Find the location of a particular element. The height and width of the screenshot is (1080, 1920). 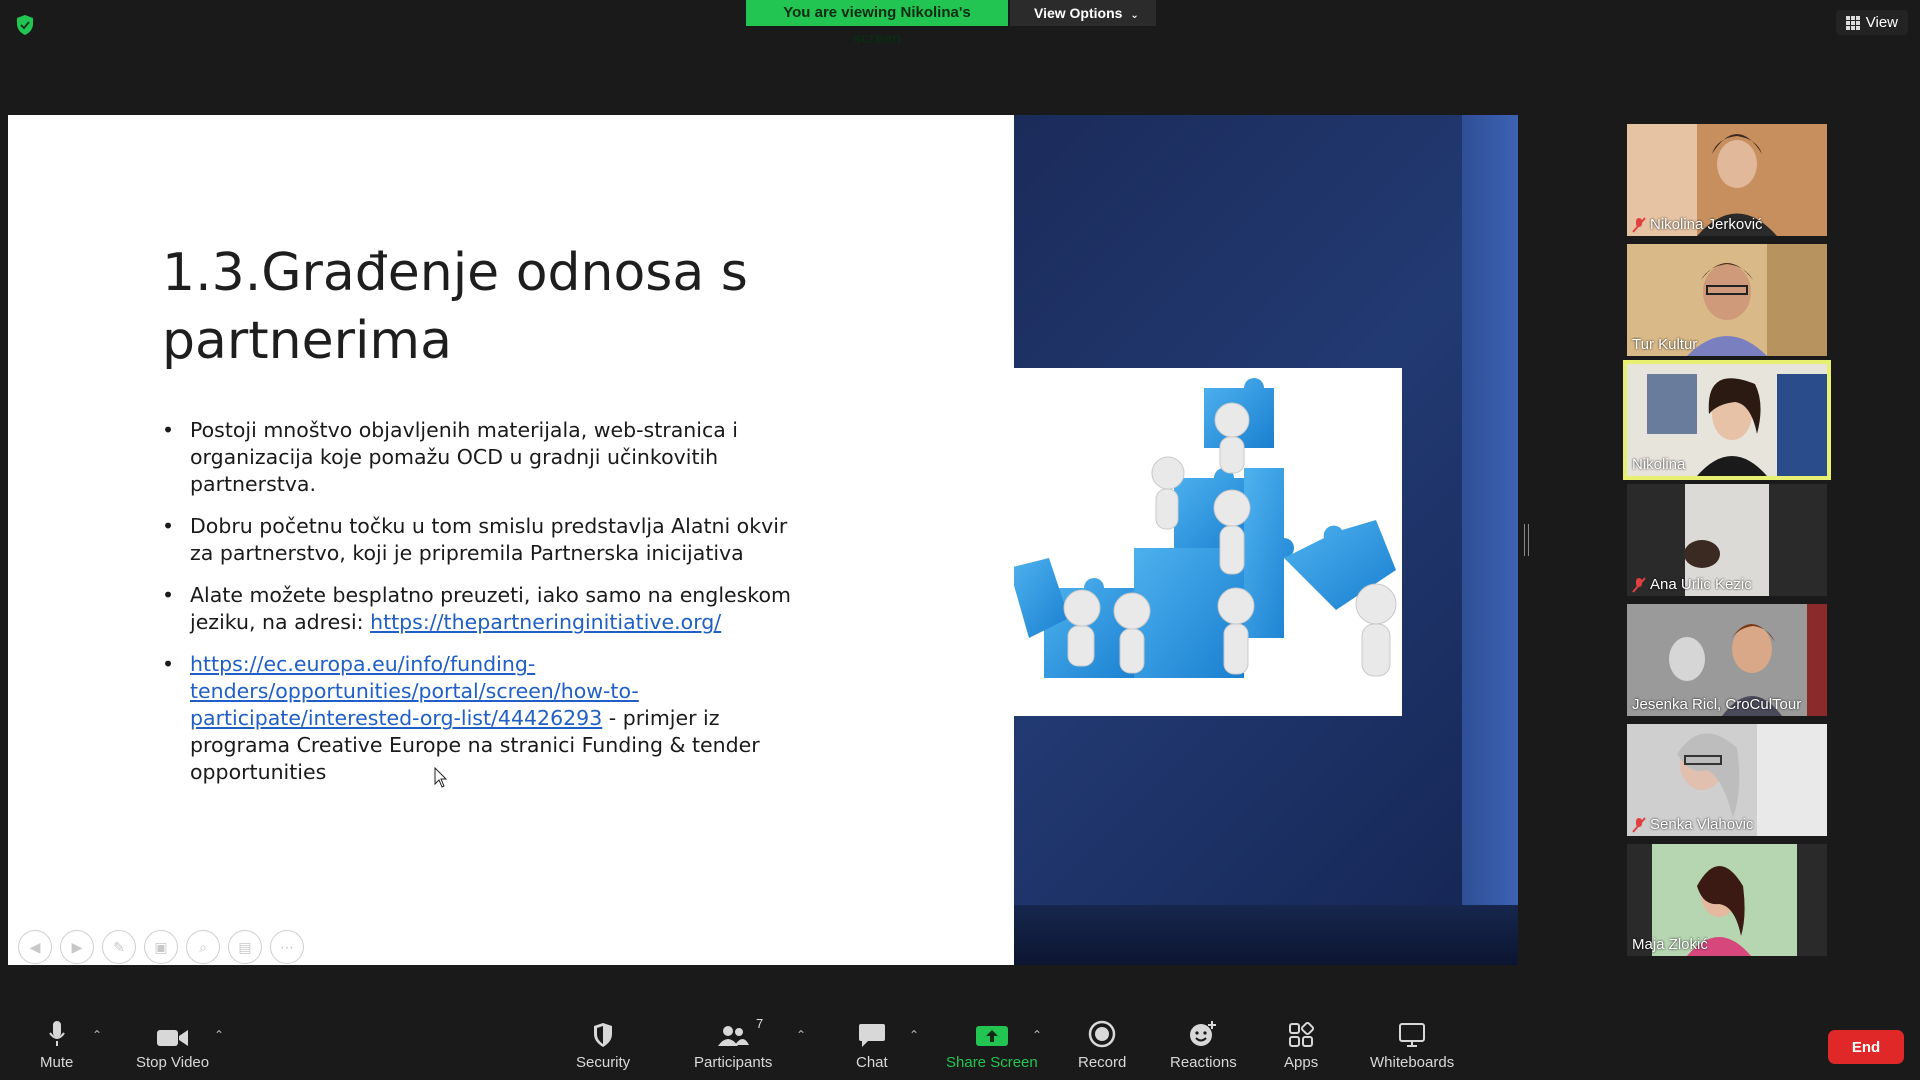

viewing-screen-label: You are viewing Nikolina's screen is located at coordinates (877, 23).